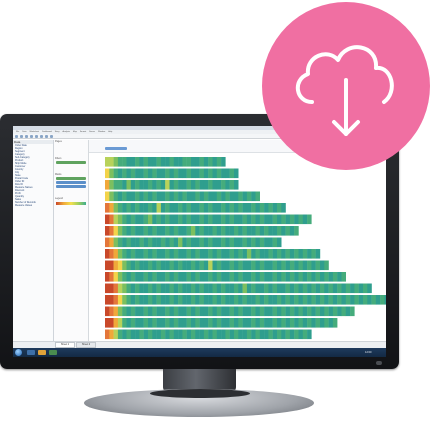 This screenshot has width=431, height=422. Describe the element at coordinates (71, 186) in the screenshot. I see `marks-label-pill` at that location.